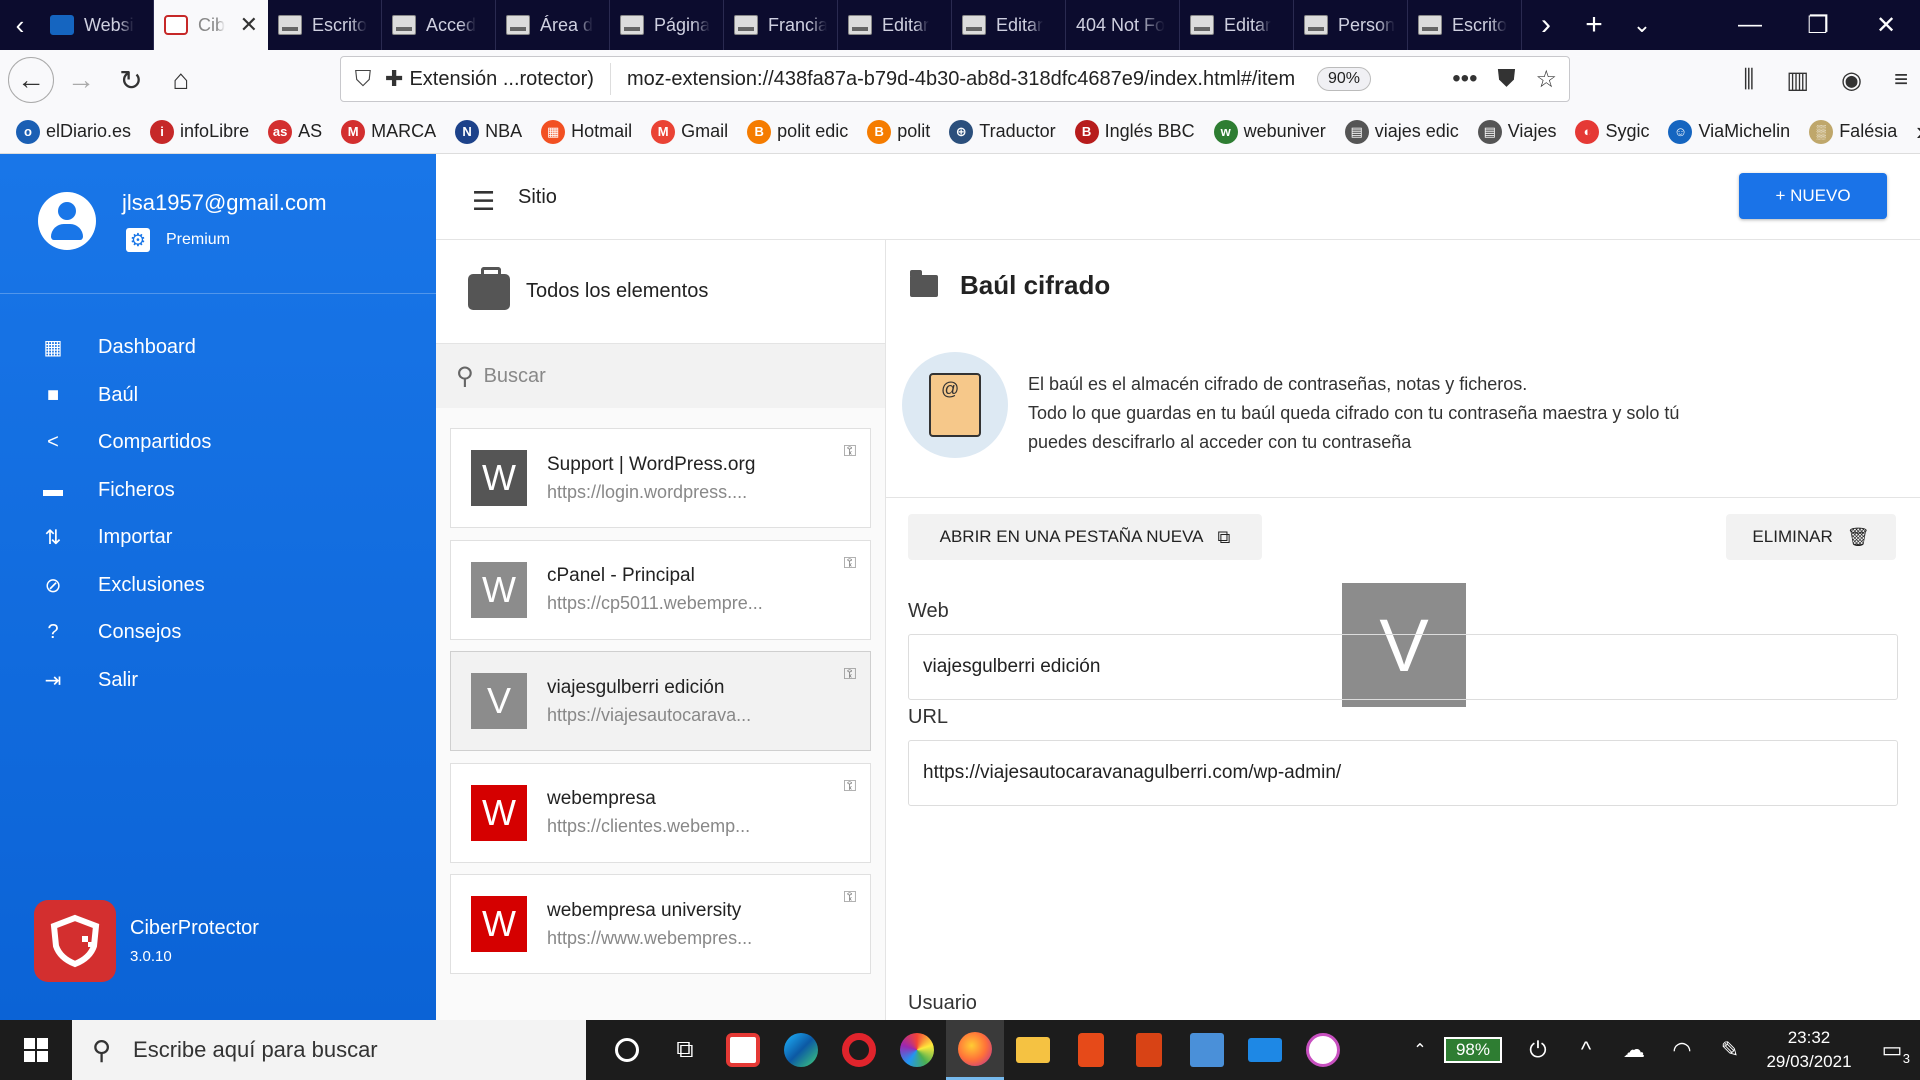 This screenshot has height=1080, width=1920. Describe the element at coordinates (667, 25) in the screenshot. I see `browser-tab: Página` at that location.